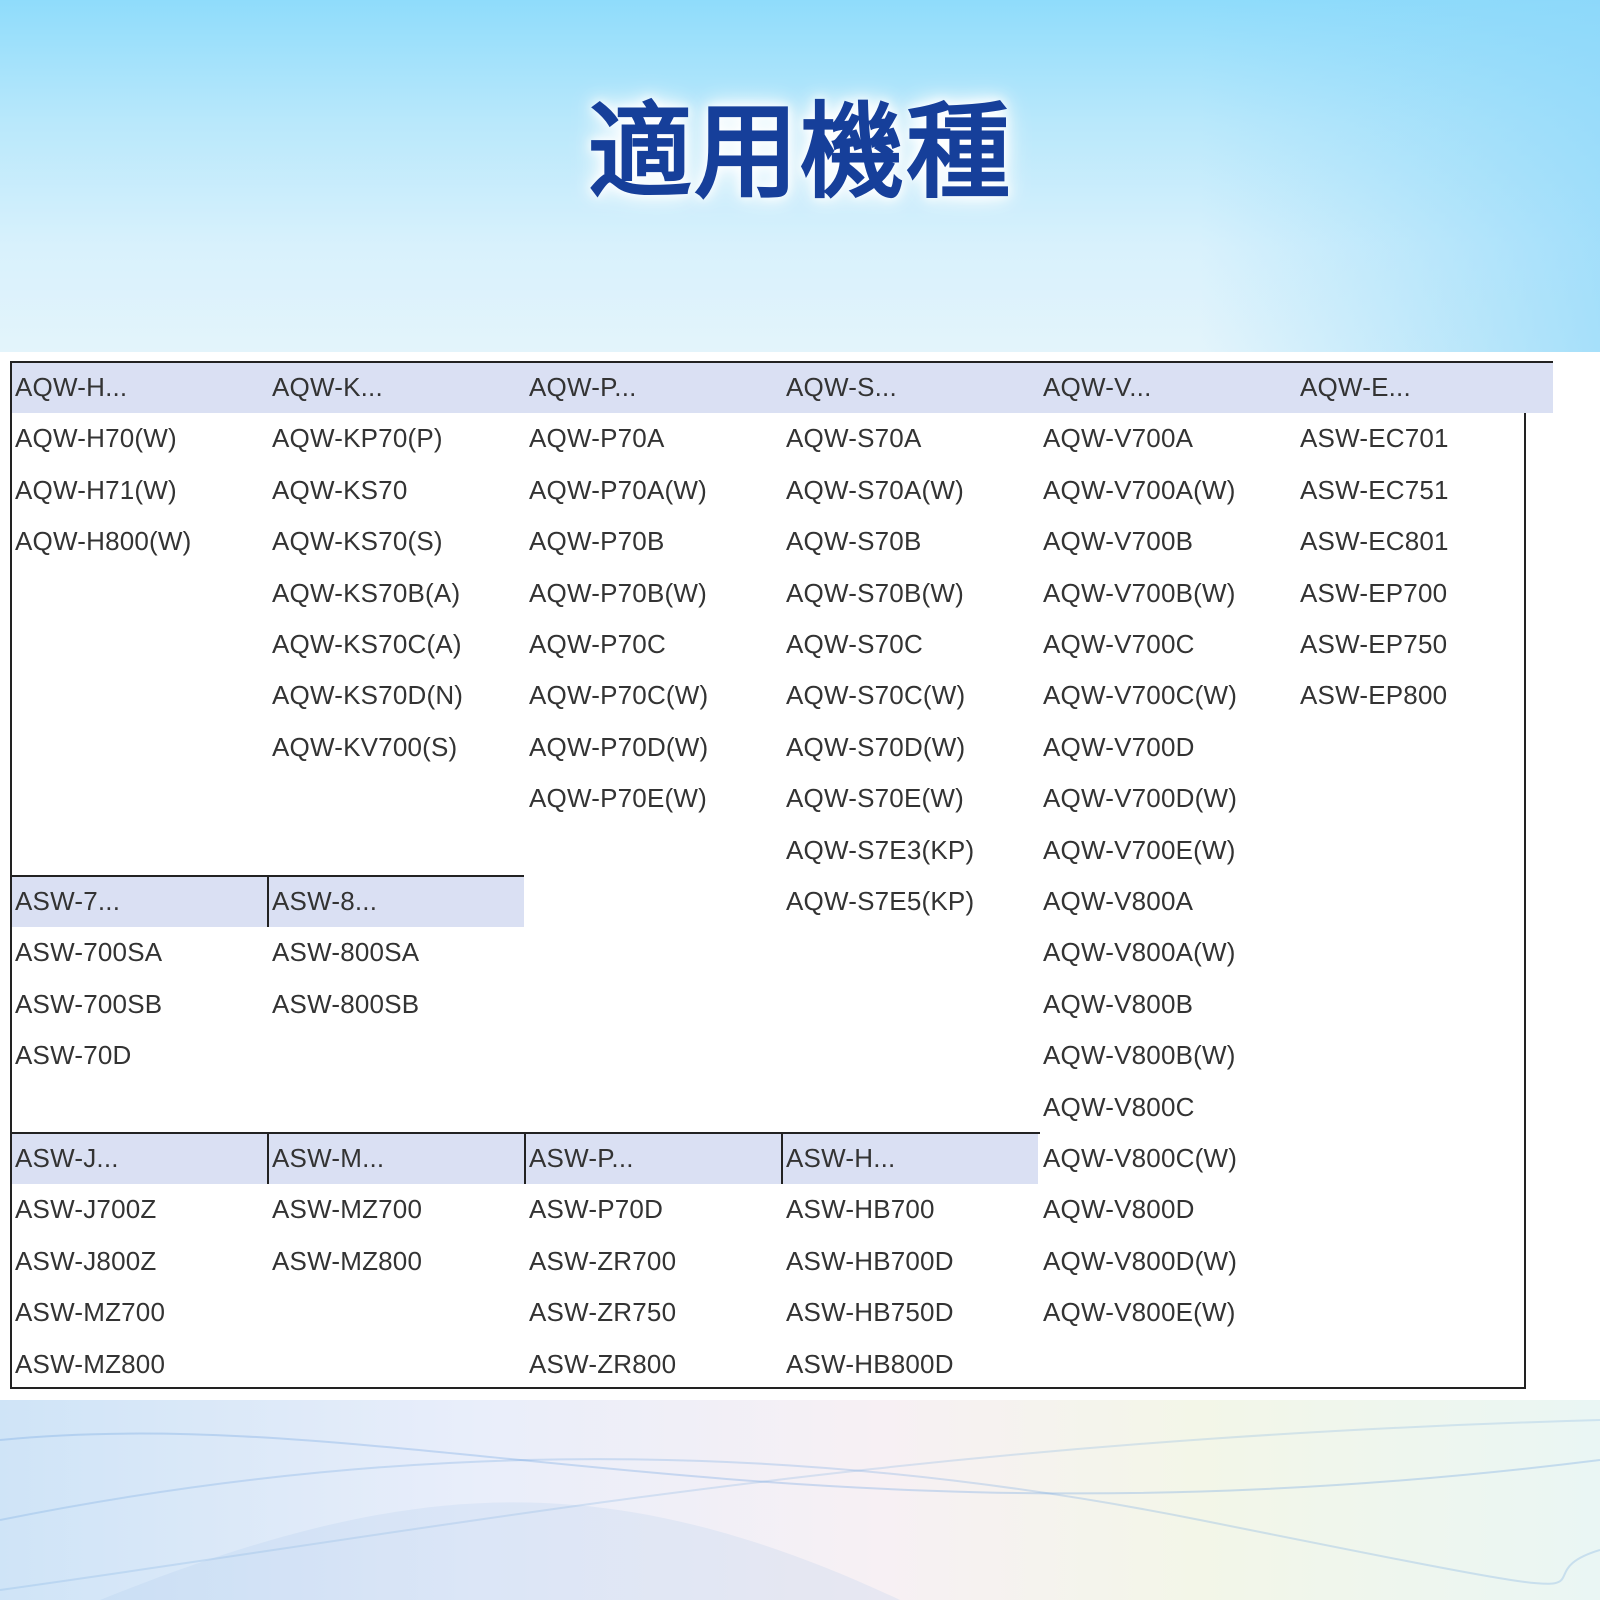 The height and width of the screenshot is (1600, 1600). I want to click on table-border-right, so click(1525, 901).